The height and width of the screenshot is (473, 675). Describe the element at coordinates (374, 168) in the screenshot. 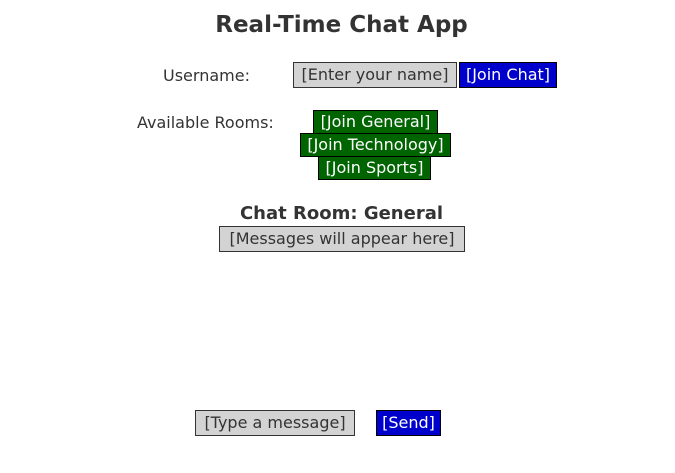

I see `join-sports-button: [Join Sports]` at that location.